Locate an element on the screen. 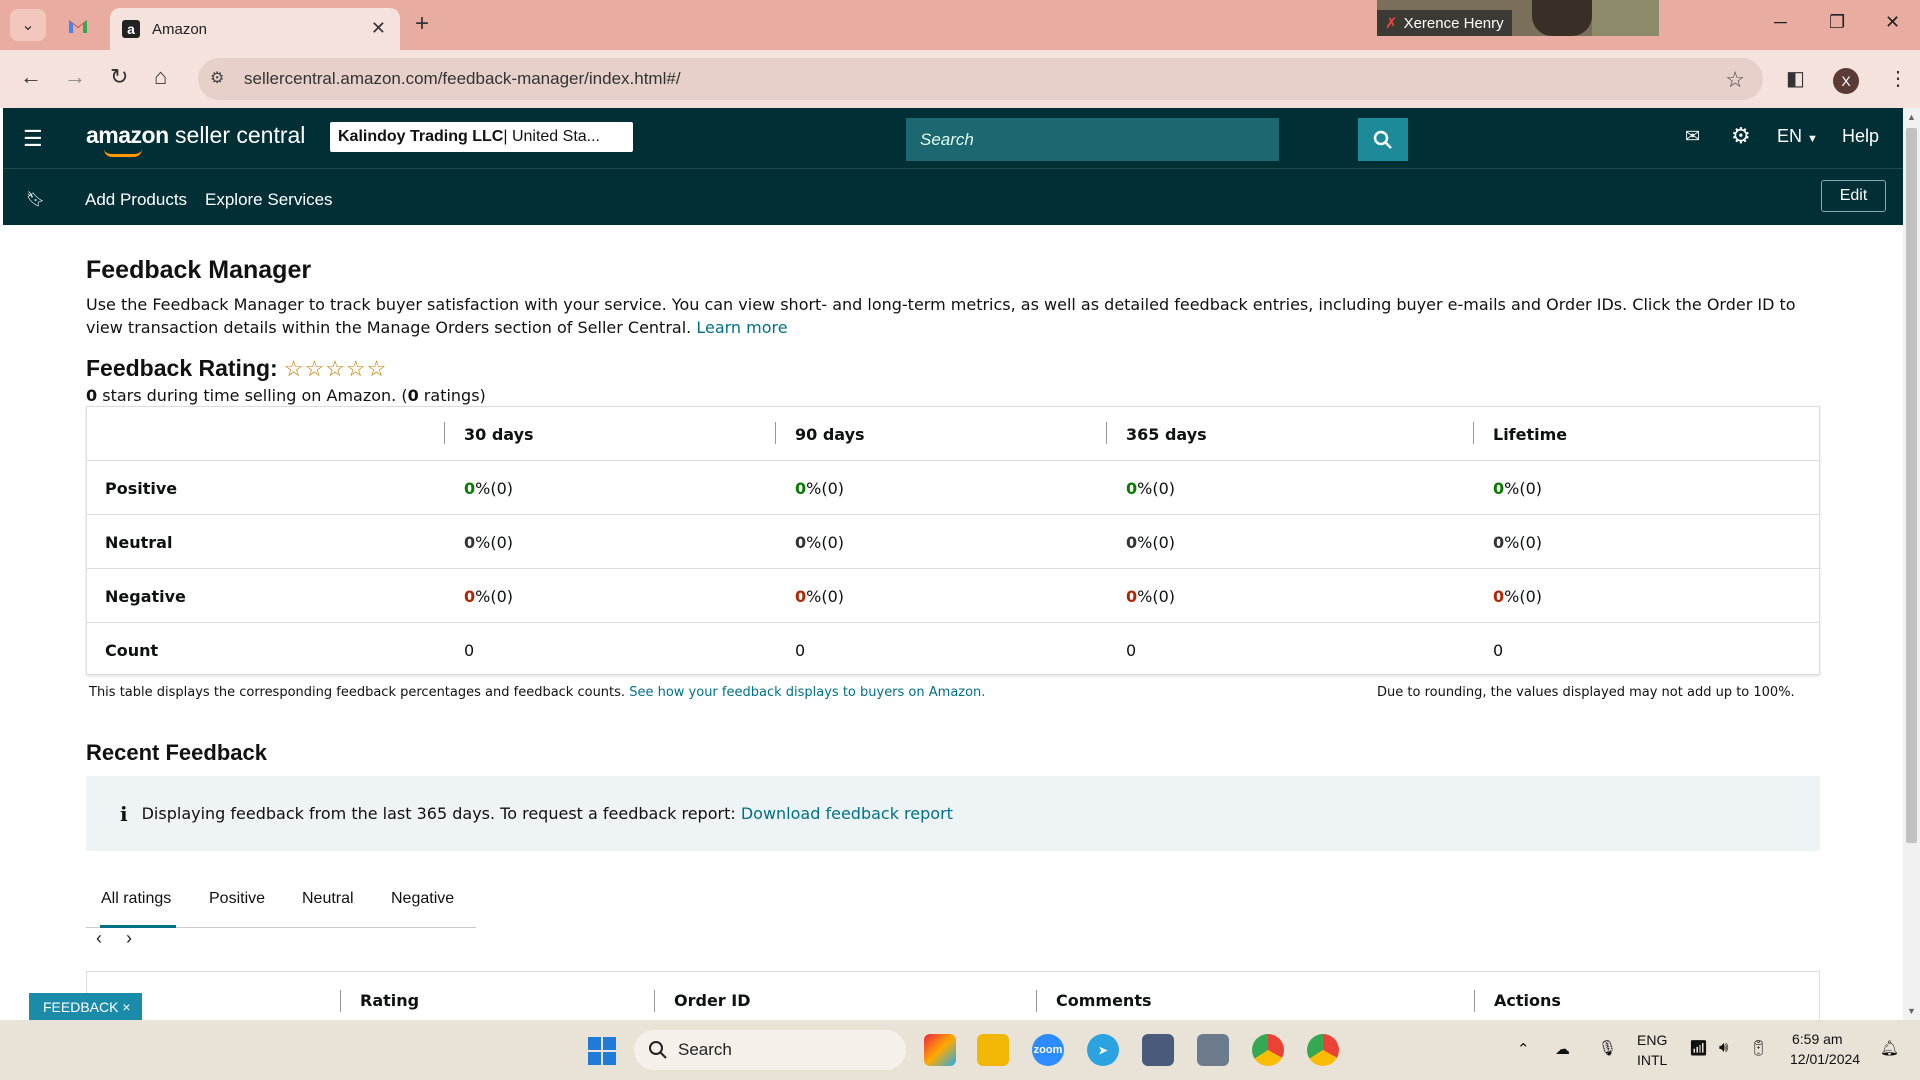  tab-negative: Negative is located at coordinates (422, 899).